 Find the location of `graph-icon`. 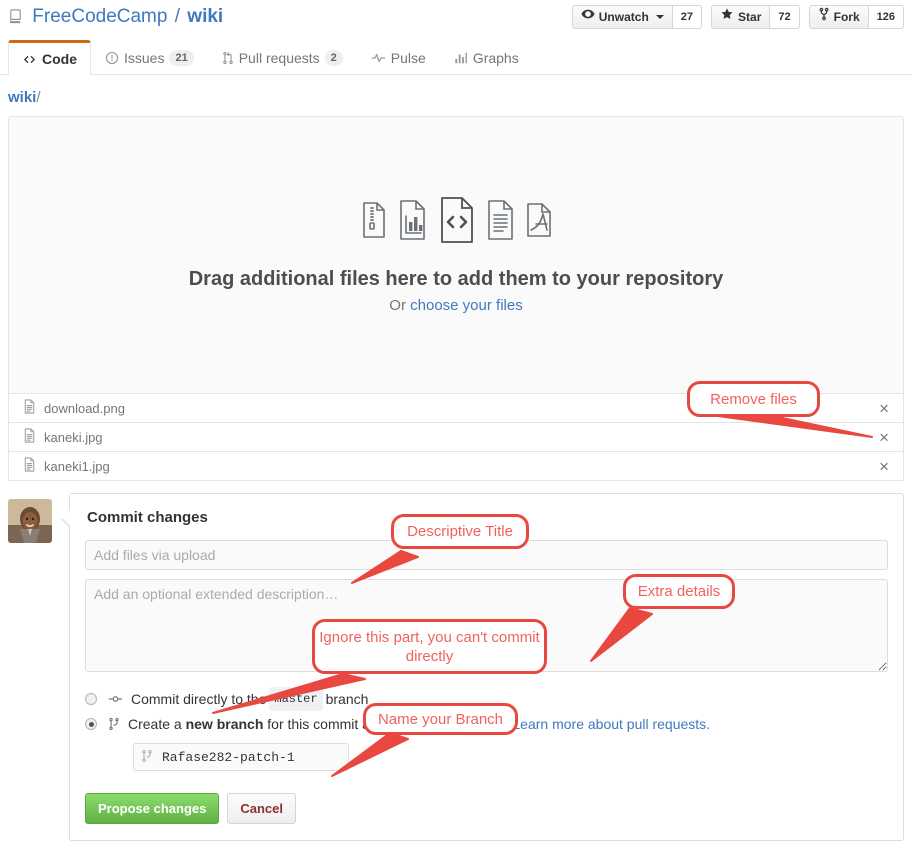

graph-icon is located at coordinates (461, 58).